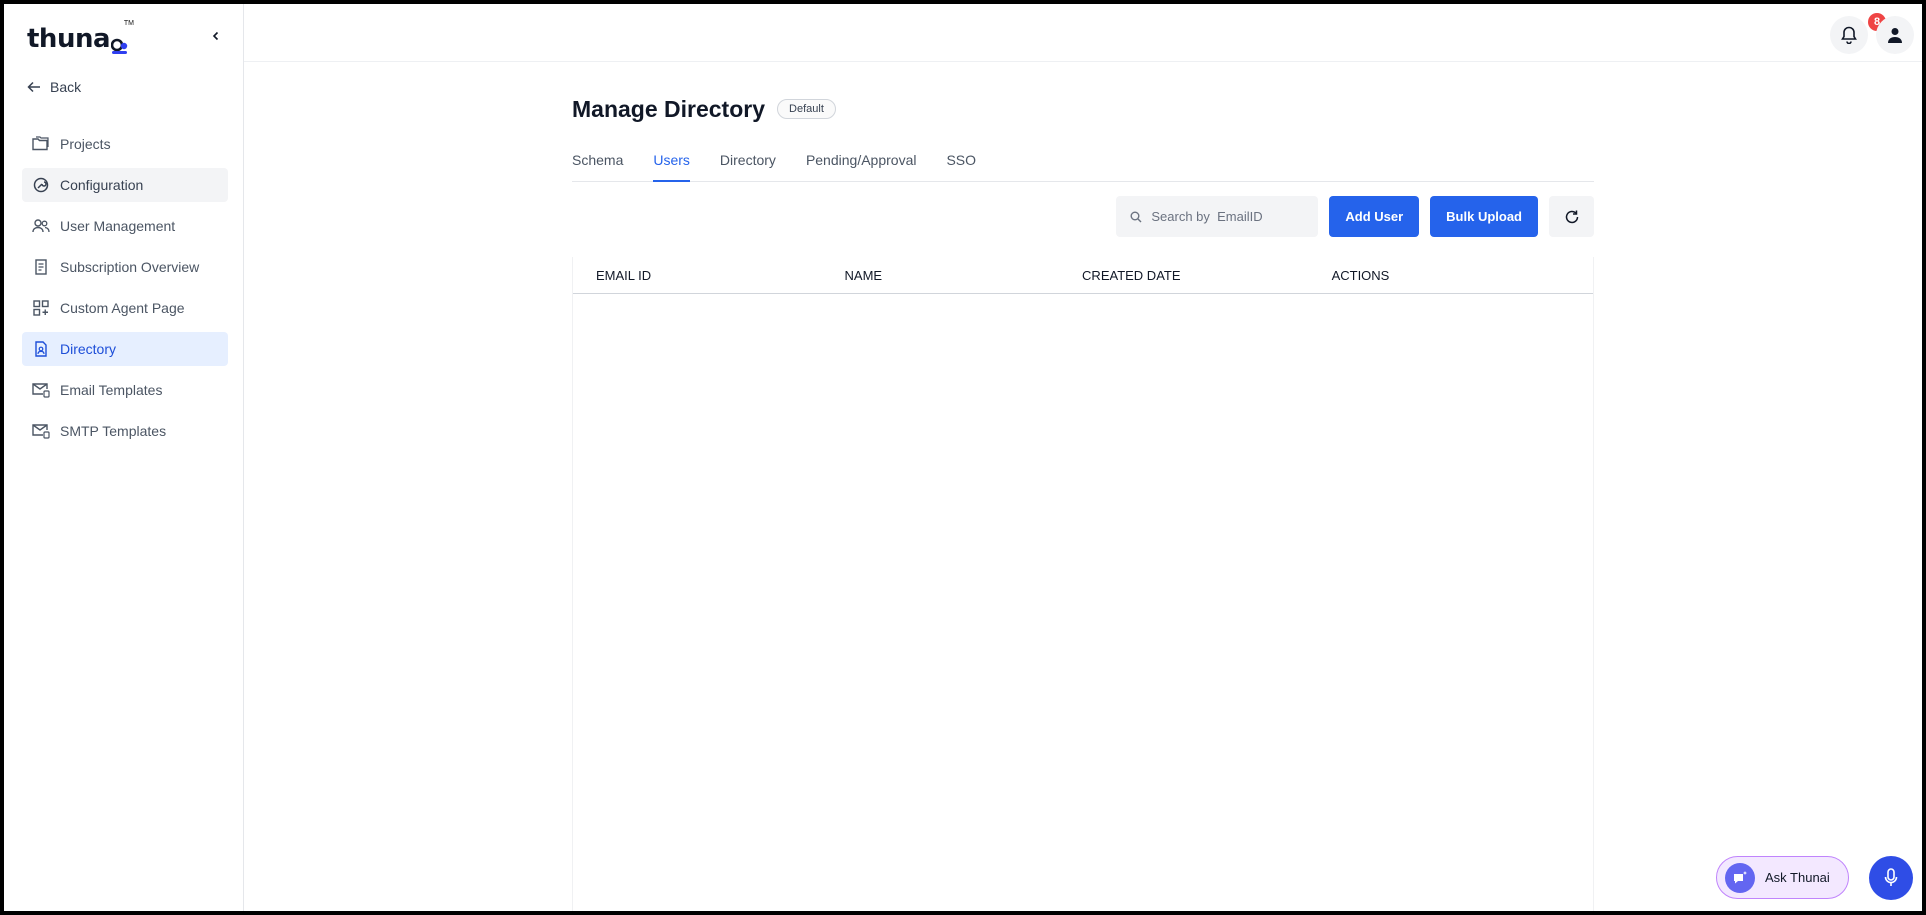  Describe the element at coordinates (1740, 877) in the screenshot. I see `chat-sparkle-icon` at that location.